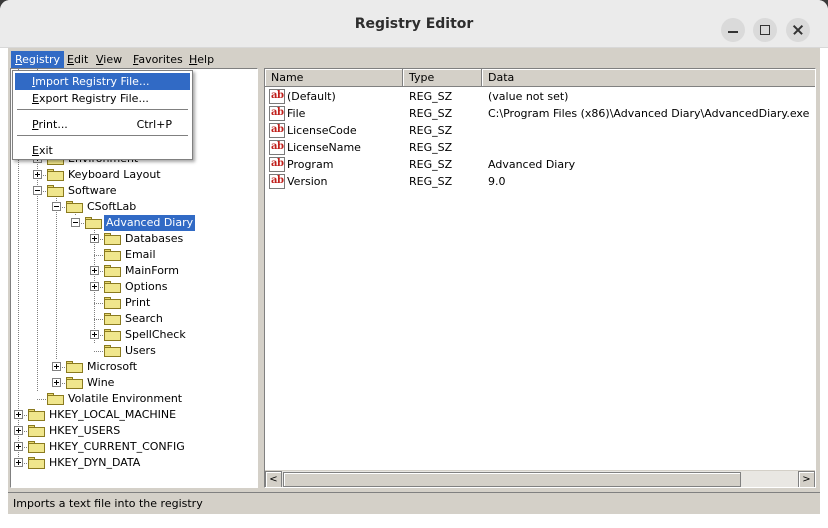  I want to click on tree-node-email: Email, so click(134, 255).